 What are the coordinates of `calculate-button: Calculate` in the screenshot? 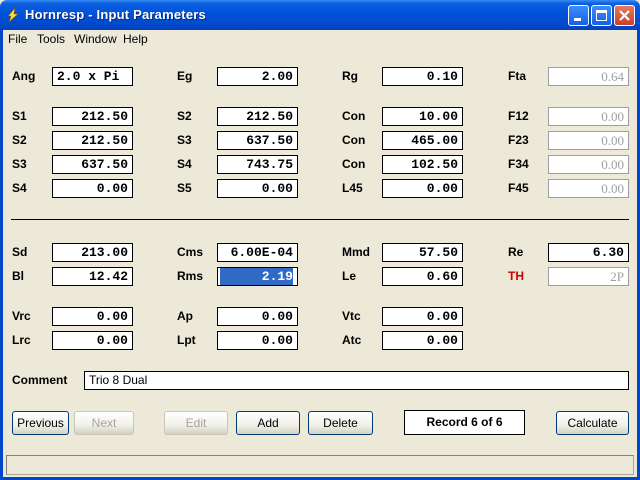 It's located at (592, 423).